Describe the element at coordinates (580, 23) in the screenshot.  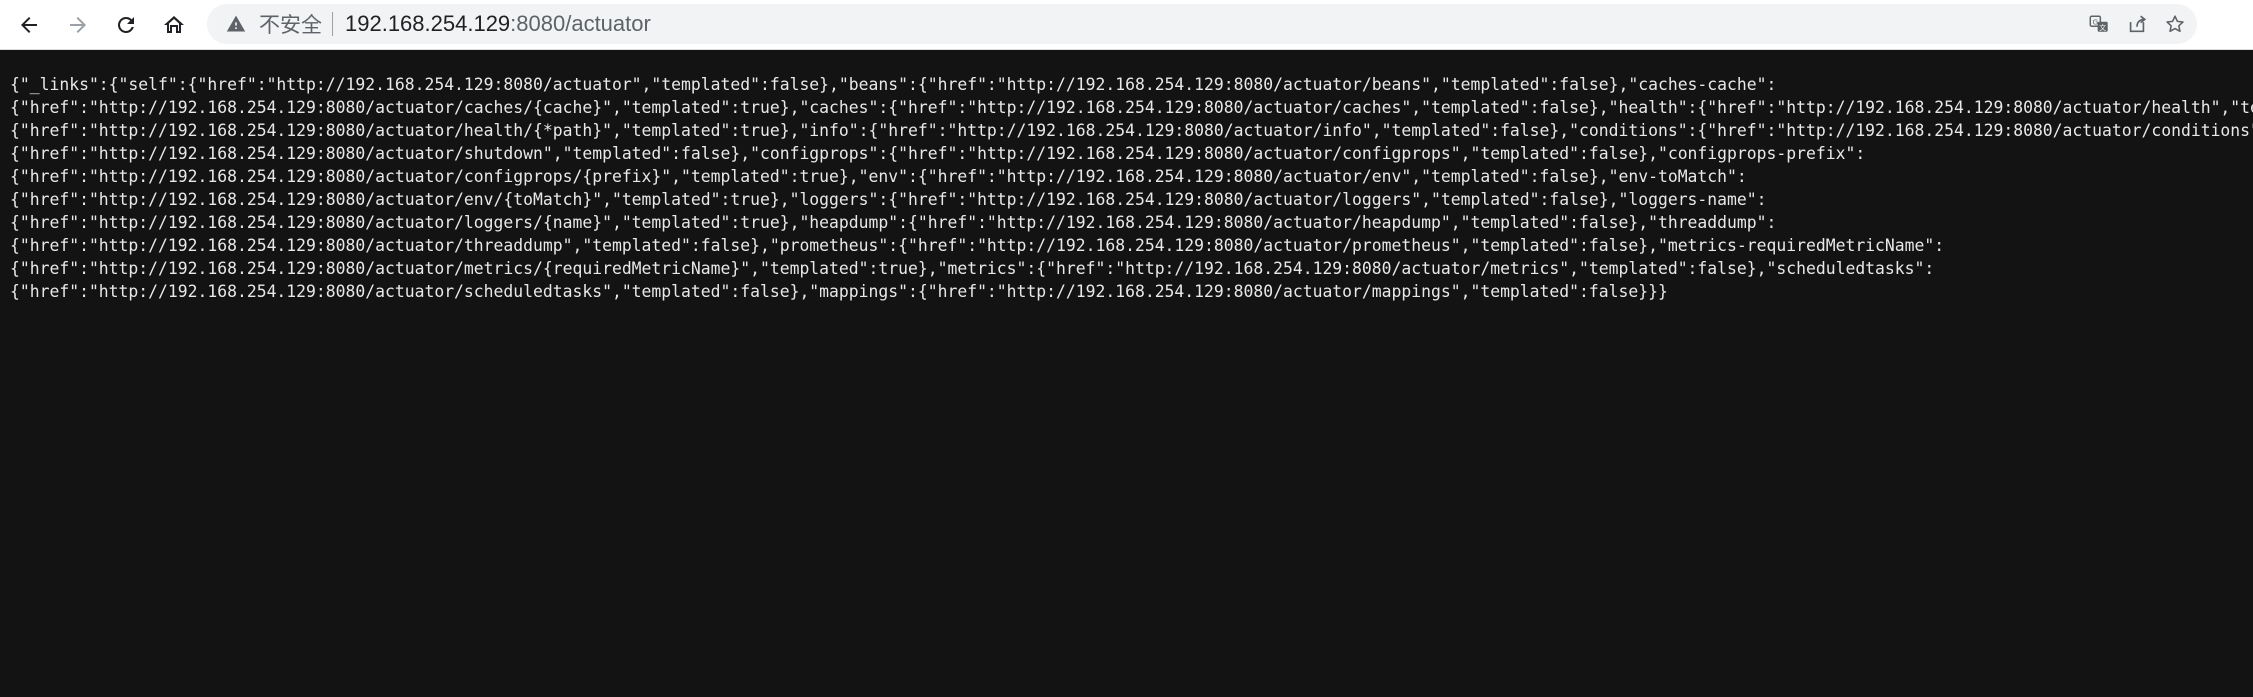
I see `url-path: :8080/actuator` at that location.